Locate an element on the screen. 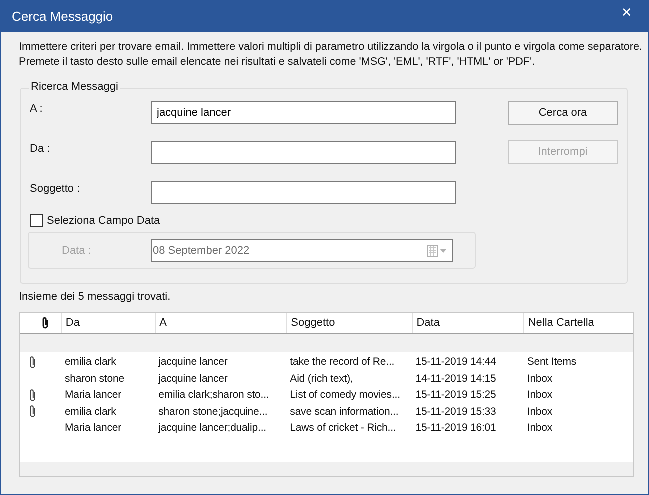  checkbox is located at coordinates (36, 220).